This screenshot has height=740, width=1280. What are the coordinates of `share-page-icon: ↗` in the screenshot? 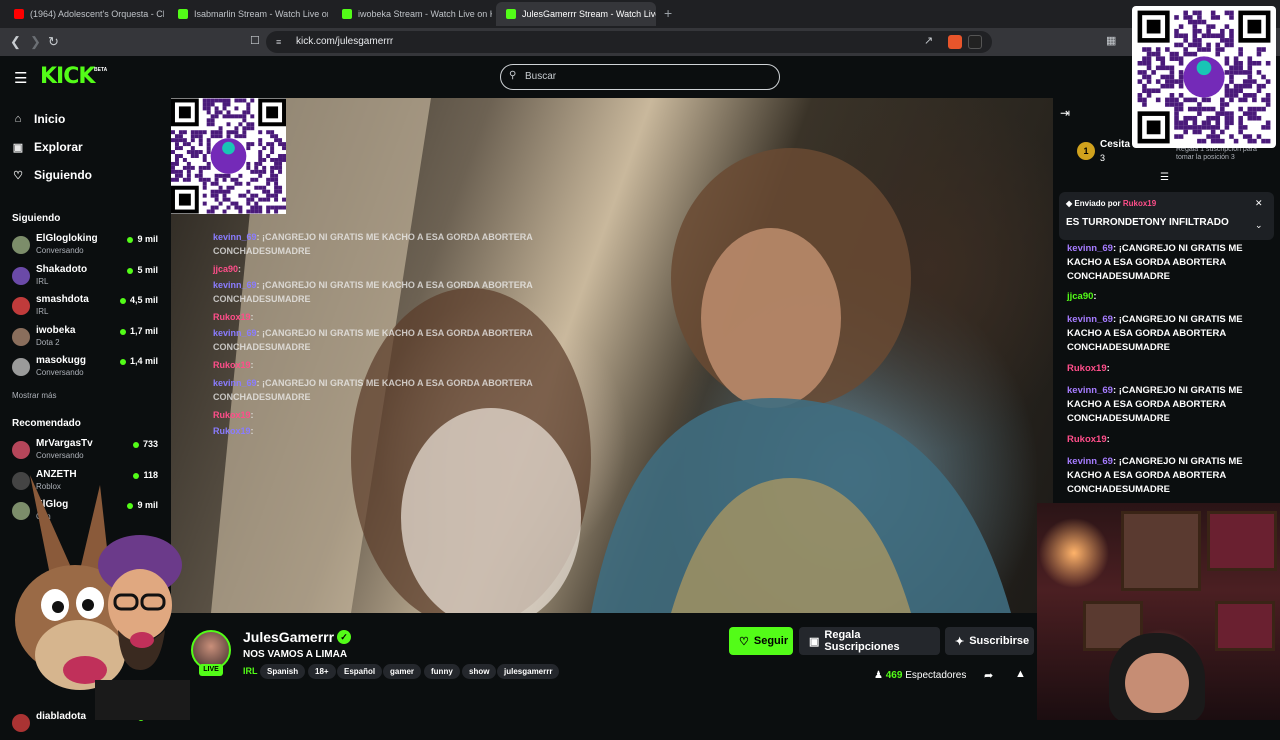 It's located at (928, 40).